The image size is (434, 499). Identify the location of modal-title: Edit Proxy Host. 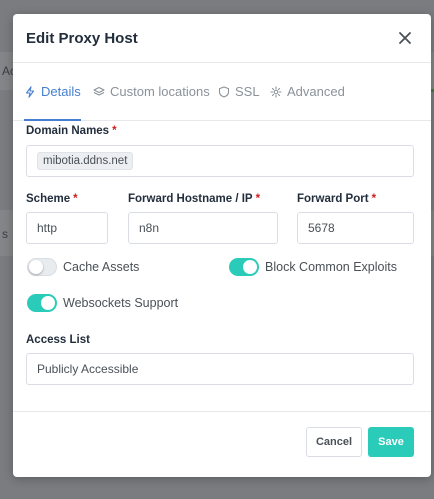
(82, 38).